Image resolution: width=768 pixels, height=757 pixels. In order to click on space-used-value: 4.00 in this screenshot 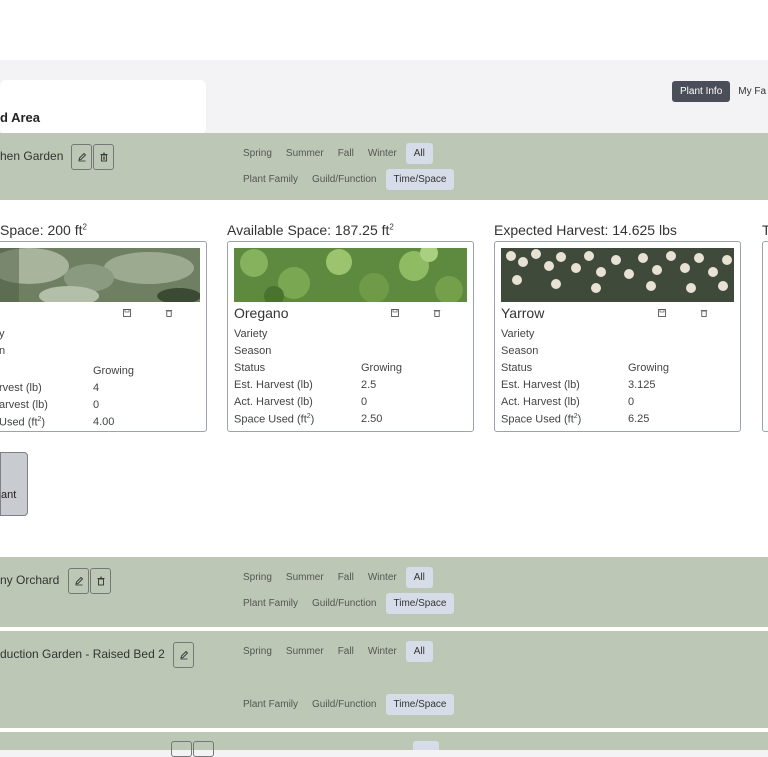, I will do `click(104, 422)`.